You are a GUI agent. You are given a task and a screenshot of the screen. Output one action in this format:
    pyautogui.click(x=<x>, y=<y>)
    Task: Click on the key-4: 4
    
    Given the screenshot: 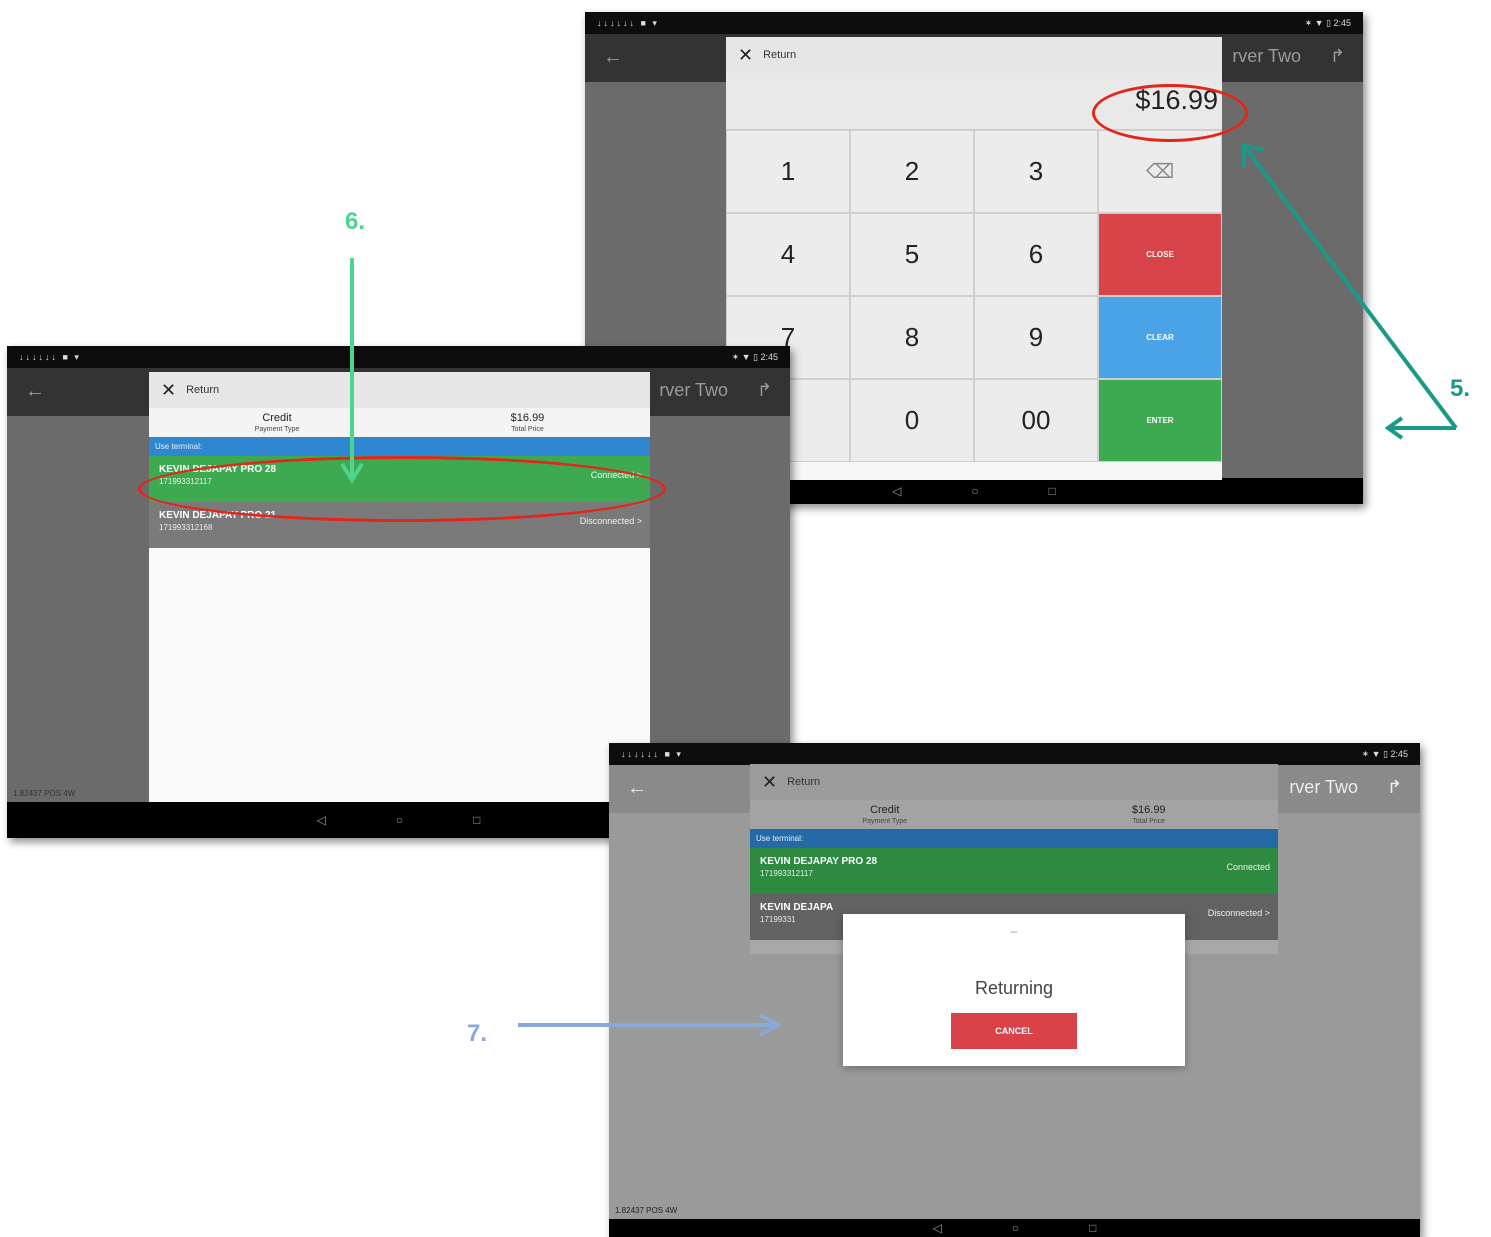 What is the action you would take?
    pyautogui.click(x=788, y=254)
    